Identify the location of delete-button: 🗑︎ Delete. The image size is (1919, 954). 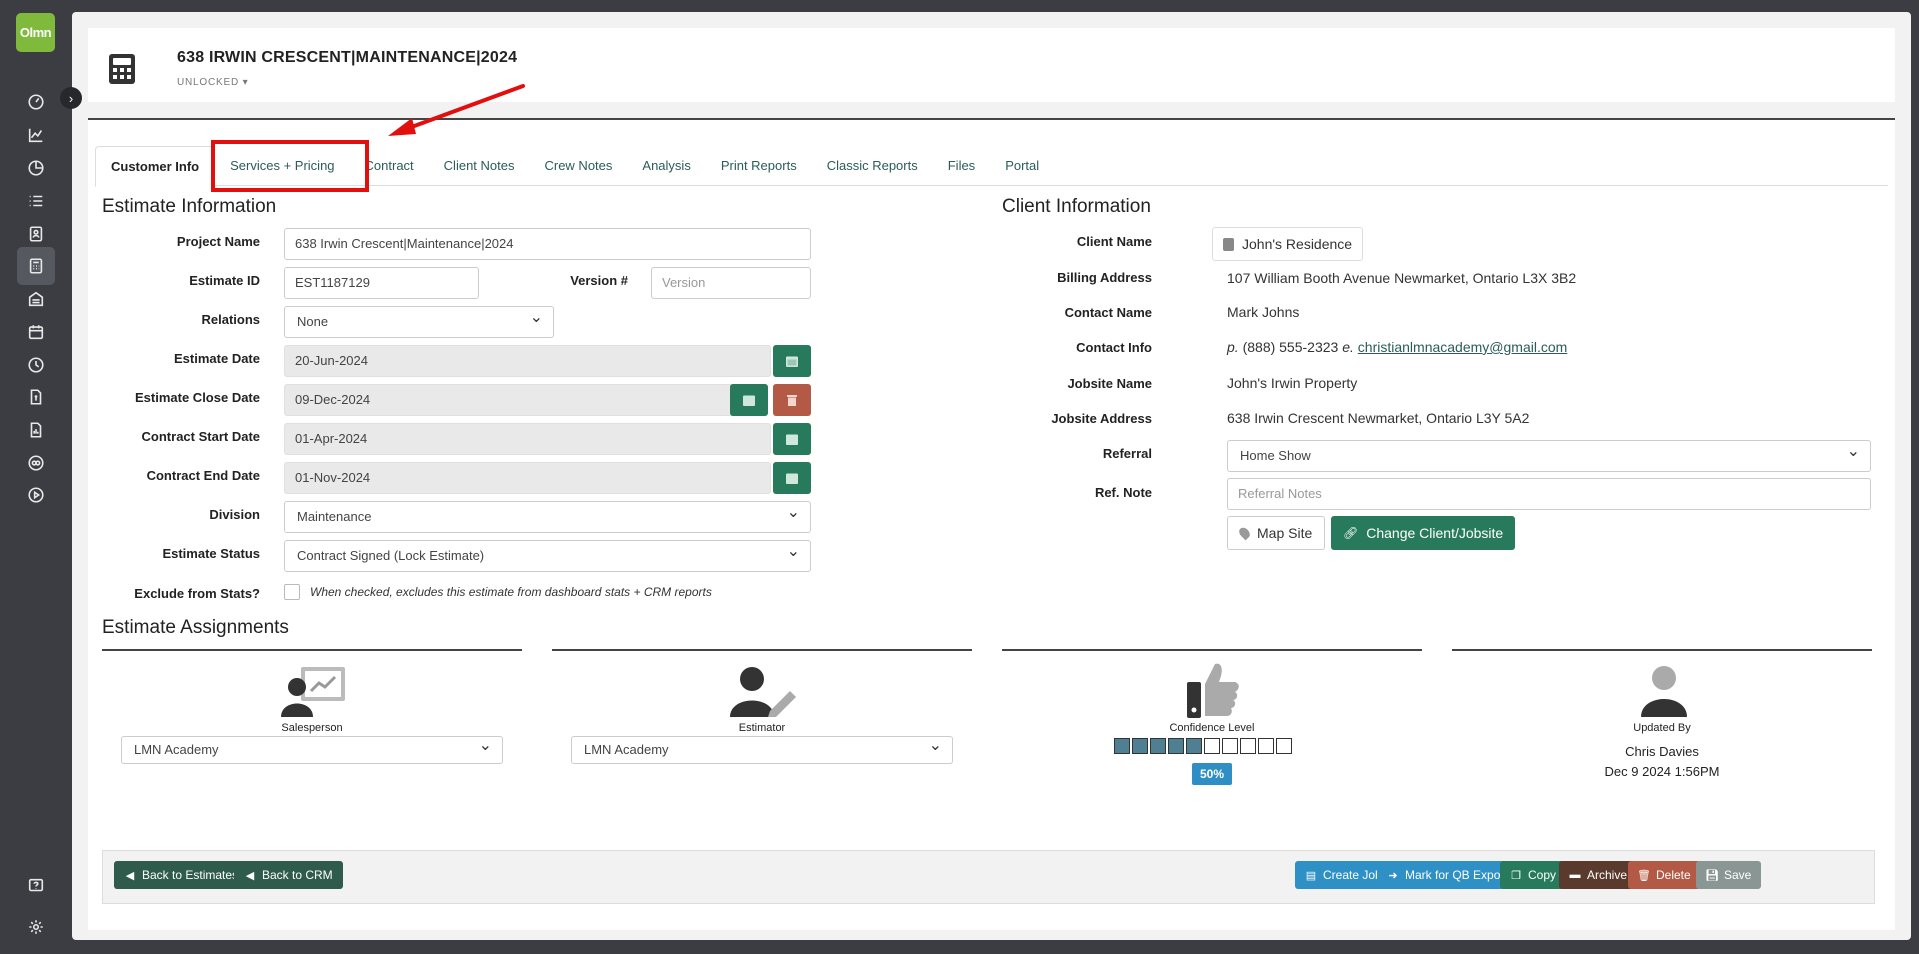
(1664, 875).